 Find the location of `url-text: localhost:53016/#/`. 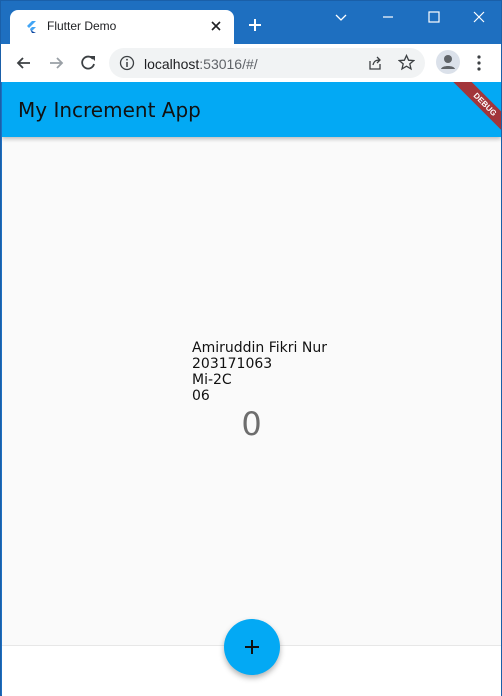

url-text: localhost:53016/#/ is located at coordinates (201, 64).